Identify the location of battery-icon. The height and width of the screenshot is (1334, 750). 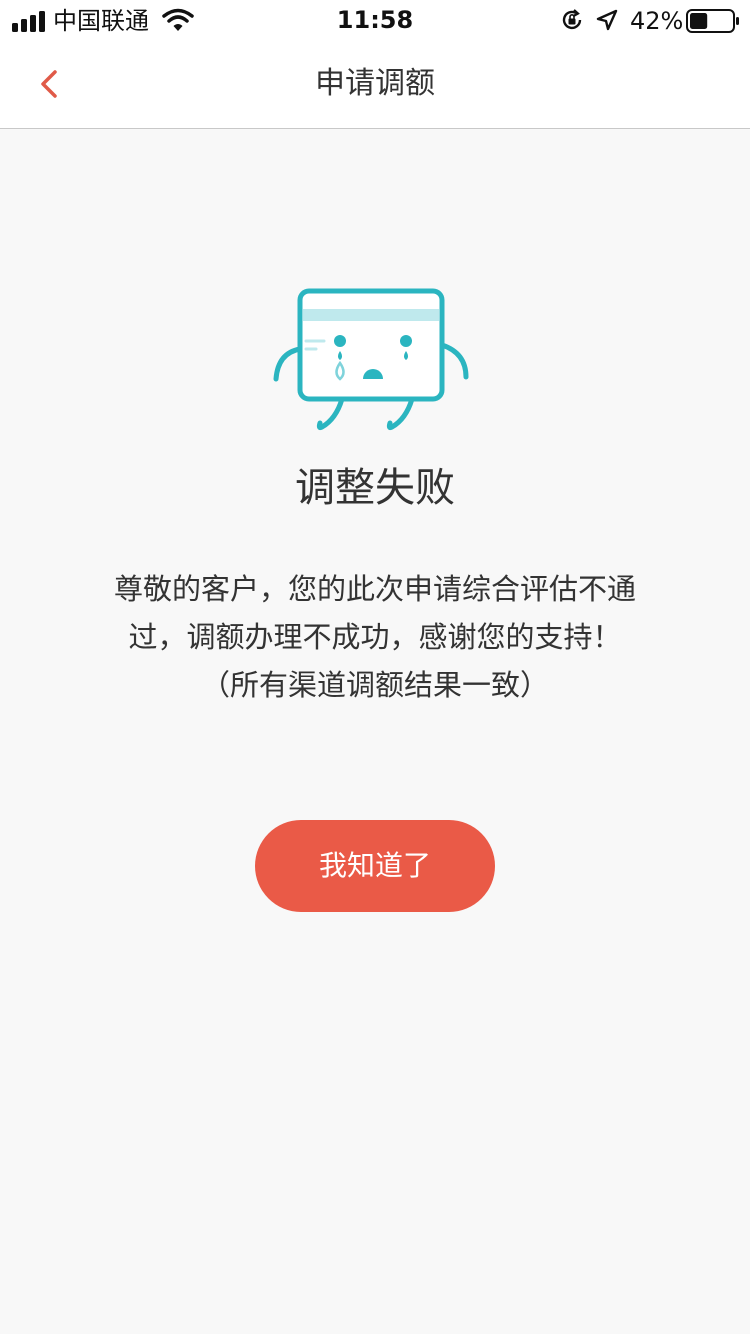
(712, 21).